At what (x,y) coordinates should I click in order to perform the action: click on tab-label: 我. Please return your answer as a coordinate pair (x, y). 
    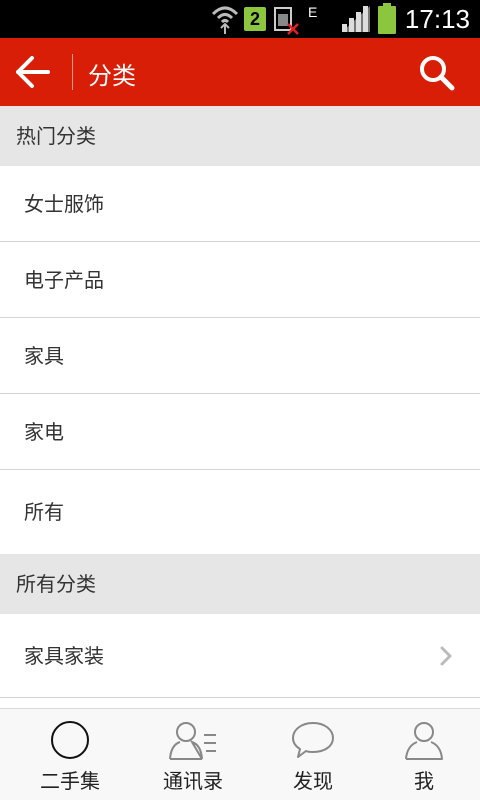
    Looking at the image, I should click on (424, 781).